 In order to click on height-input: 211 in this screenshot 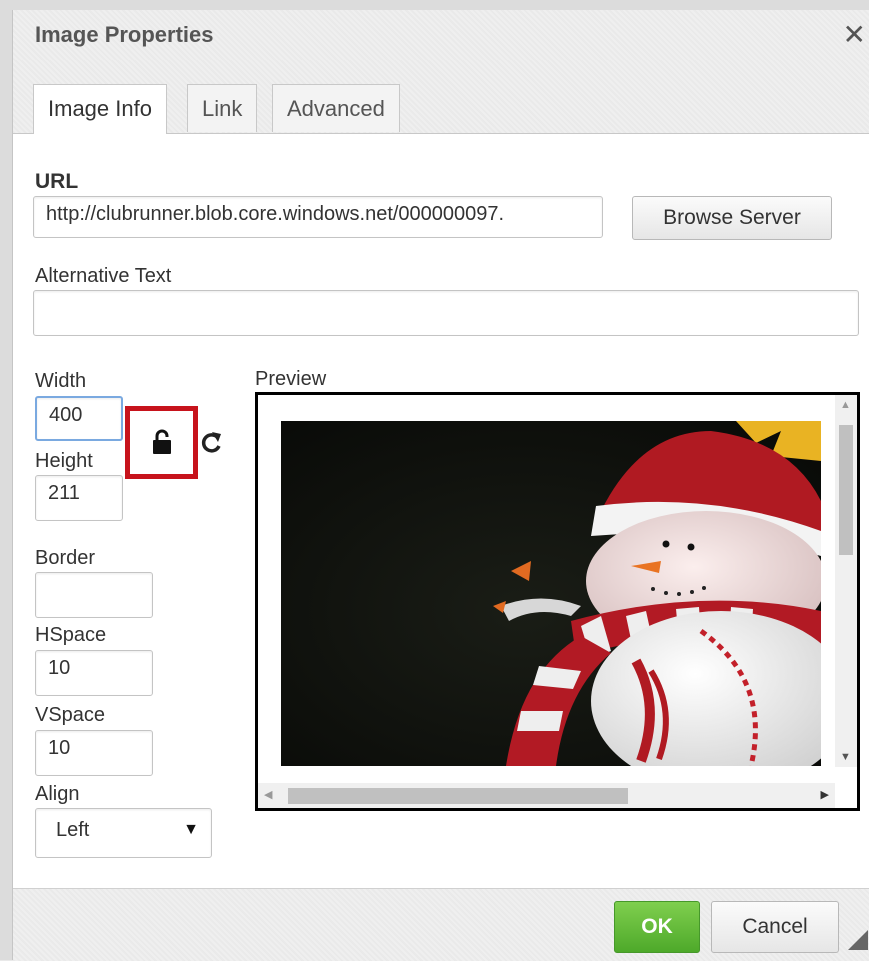, I will do `click(79, 498)`.